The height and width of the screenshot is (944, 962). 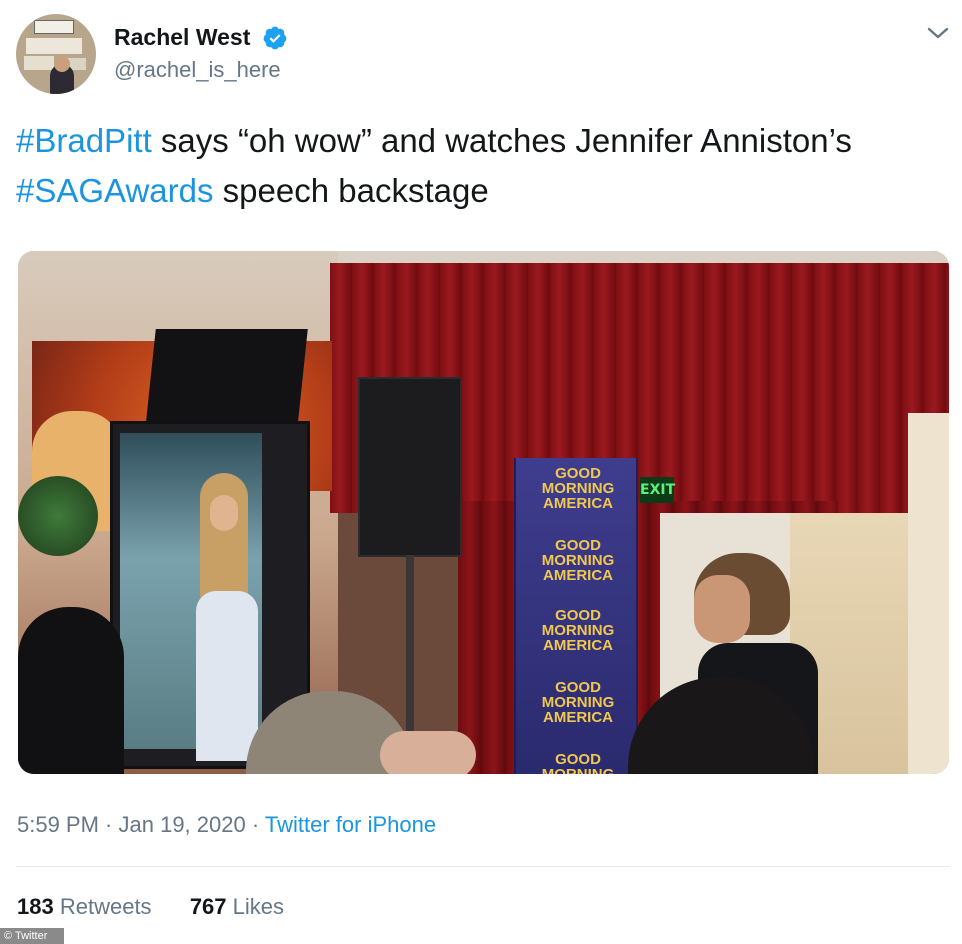 I want to click on chevron-down-icon, so click(x=938, y=33).